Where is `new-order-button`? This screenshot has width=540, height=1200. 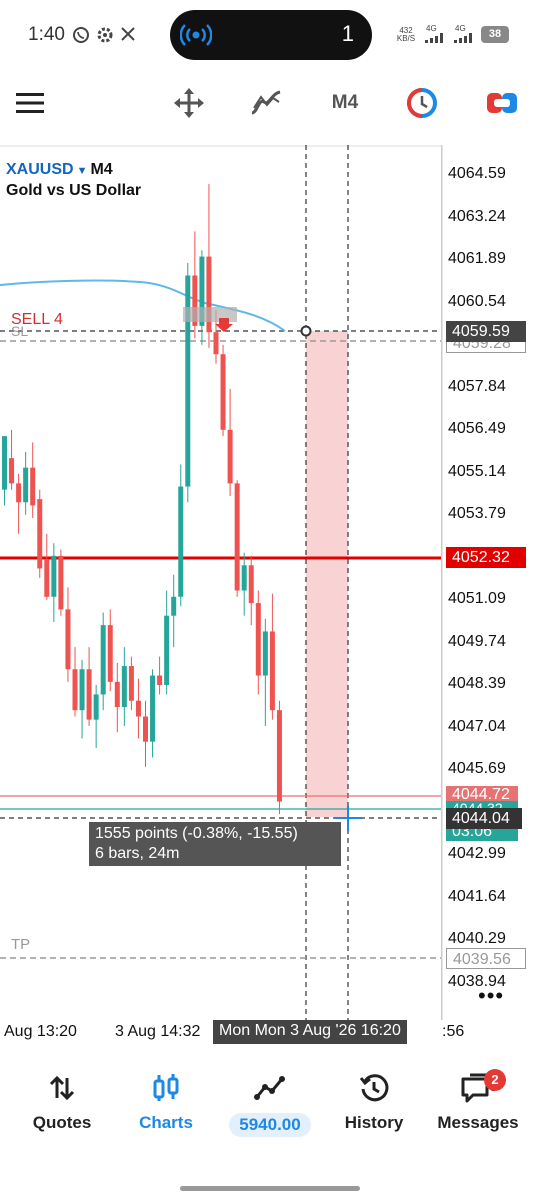 new-order-button is located at coordinates (502, 103).